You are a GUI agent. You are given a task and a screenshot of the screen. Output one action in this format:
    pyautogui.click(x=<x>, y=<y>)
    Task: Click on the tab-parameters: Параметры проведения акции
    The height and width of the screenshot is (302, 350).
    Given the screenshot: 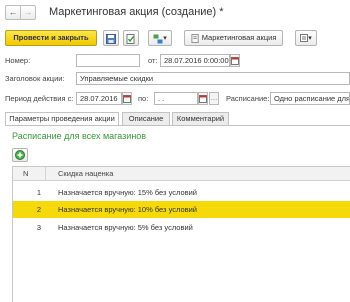 What is the action you would take?
    pyautogui.click(x=62, y=119)
    